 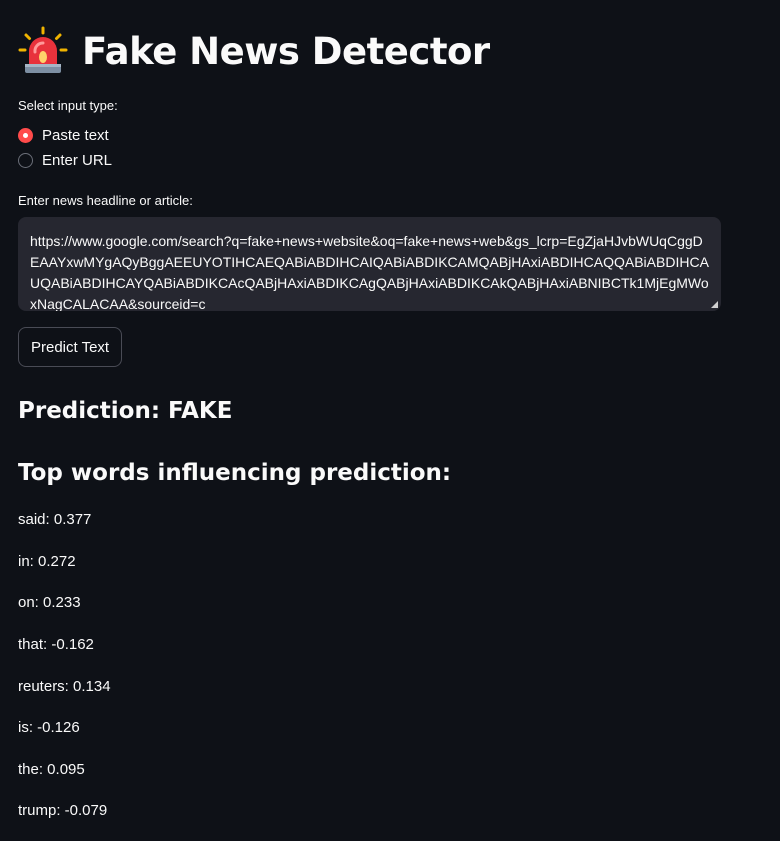 I want to click on page-title: Fake News Detector, so click(x=286, y=51).